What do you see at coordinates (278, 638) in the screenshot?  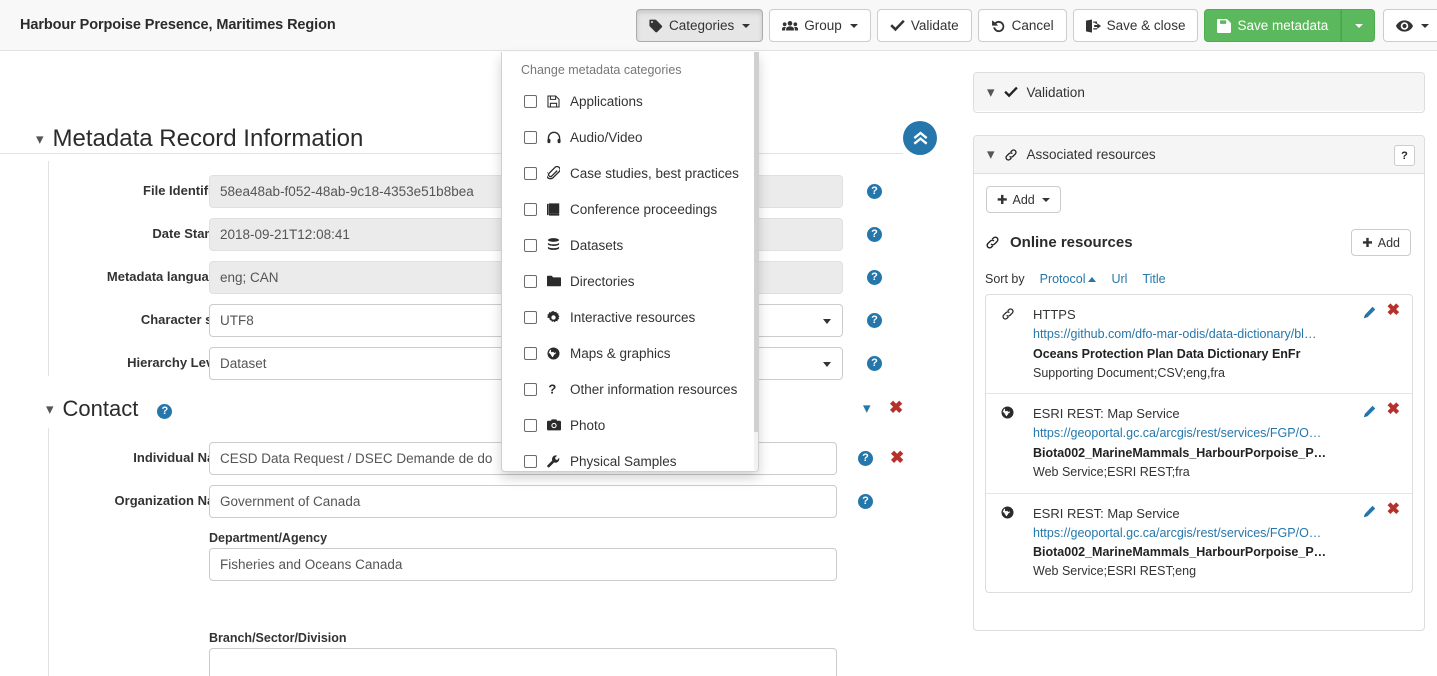 I see `branch-sector-division-label: Branch/Sector/Division` at bounding box center [278, 638].